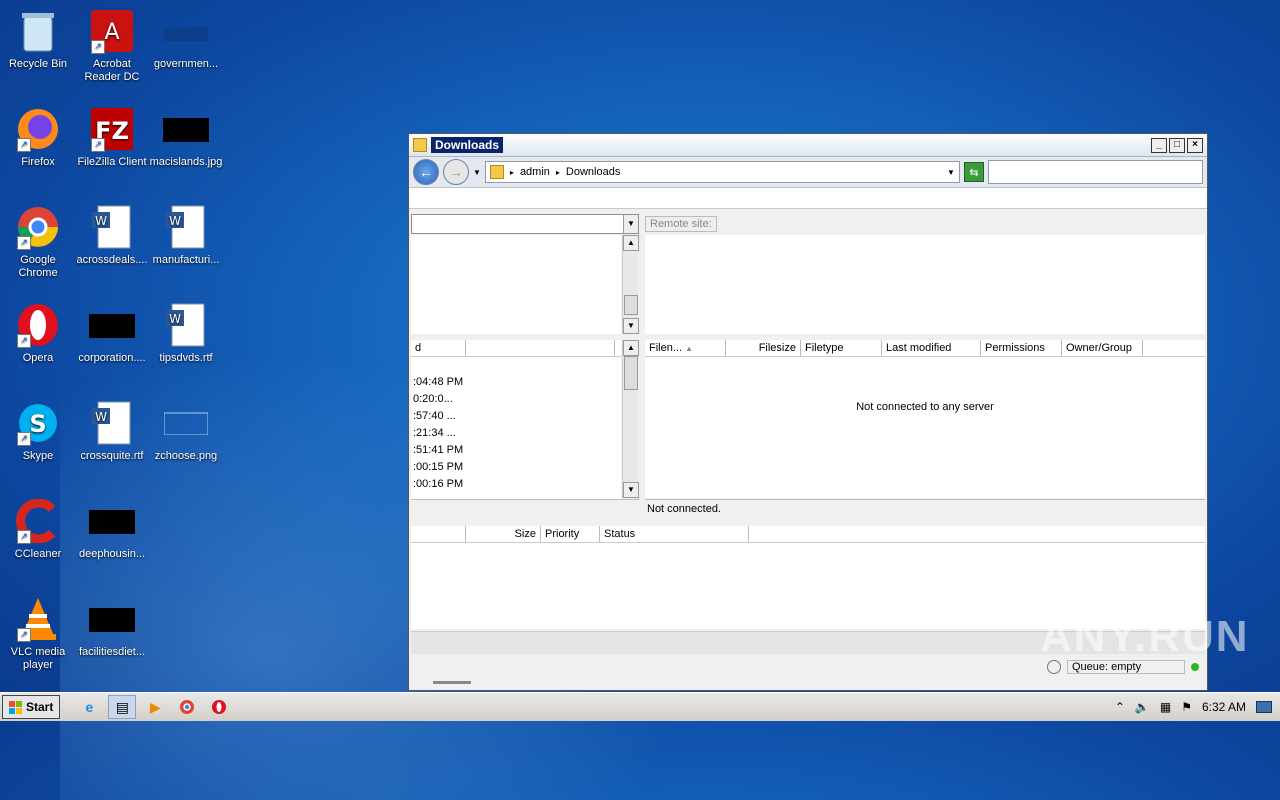 This screenshot has height=800, width=1280. What do you see at coordinates (456, 172) in the screenshot?
I see `forward-button: →` at bounding box center [456, 172].